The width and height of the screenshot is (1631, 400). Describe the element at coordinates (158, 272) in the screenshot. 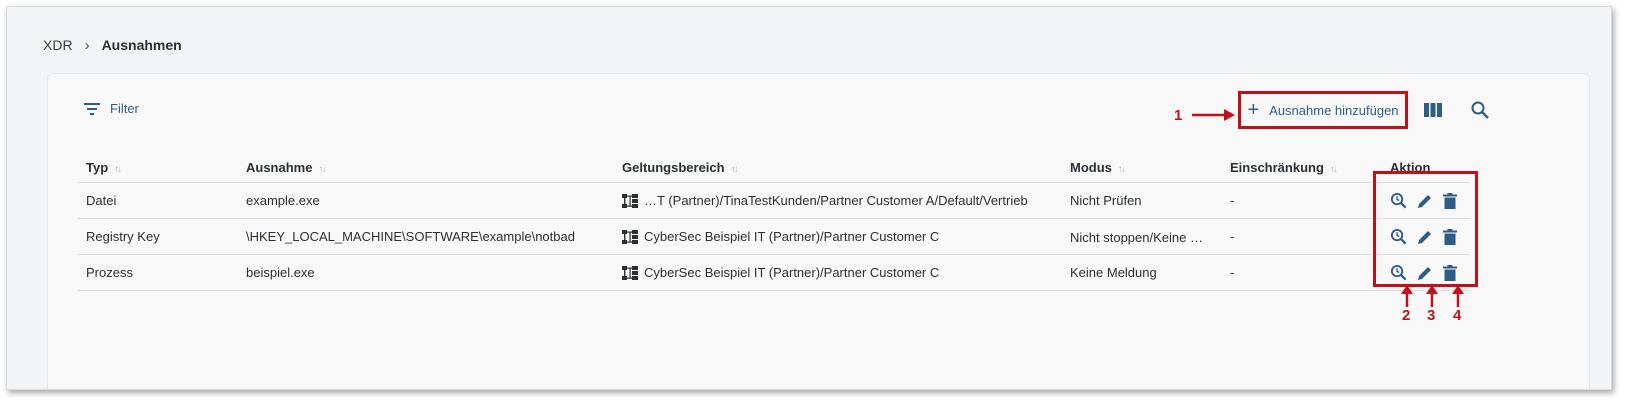

I see `cell-typ: Prozess` at that location.